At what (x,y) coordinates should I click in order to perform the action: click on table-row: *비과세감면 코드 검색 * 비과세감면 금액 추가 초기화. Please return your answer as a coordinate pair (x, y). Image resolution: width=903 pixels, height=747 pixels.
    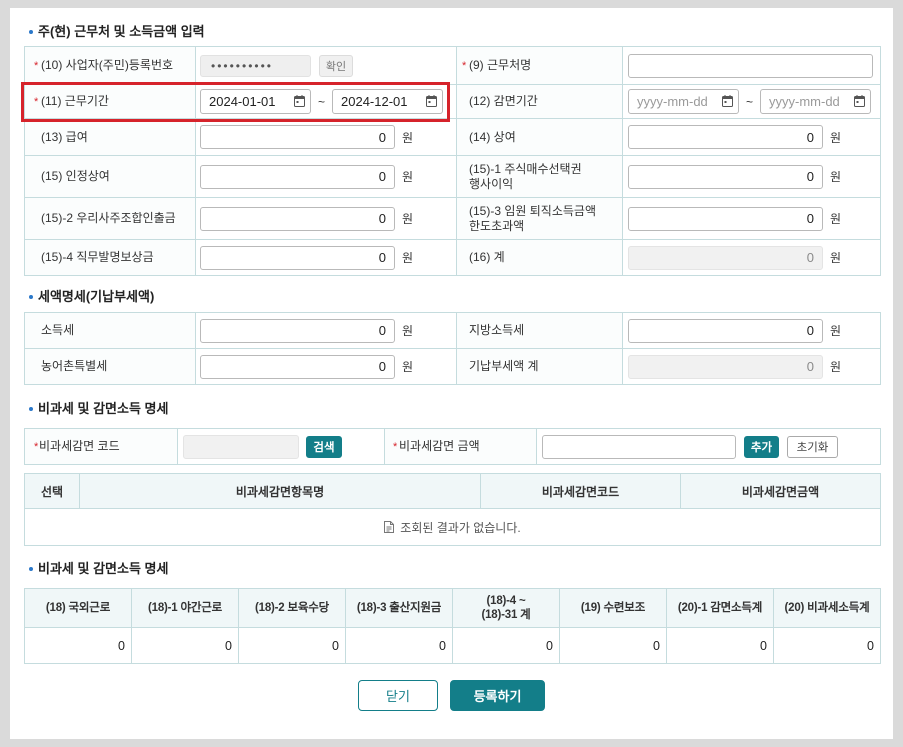
    Looking at the image, I should click on (452, 446).